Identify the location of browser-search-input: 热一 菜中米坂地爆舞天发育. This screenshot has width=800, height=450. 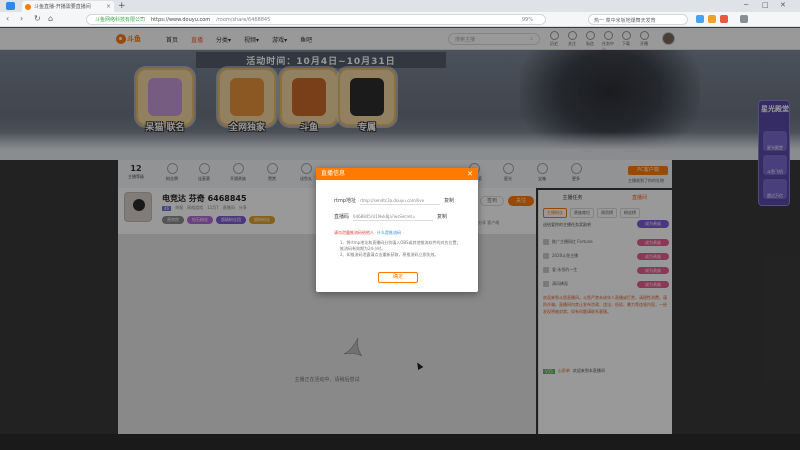
(638, 19).